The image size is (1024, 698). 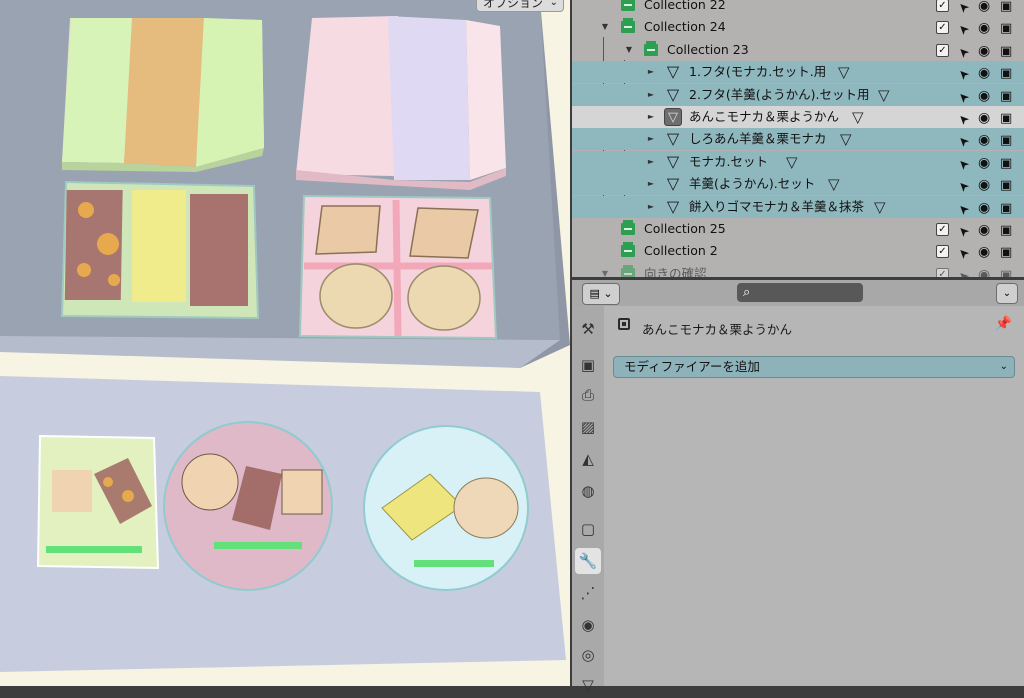 I want to click on outliner-row: Collection 22 ✓ ➤ ◉ ▣, so click(x=798, y=8).